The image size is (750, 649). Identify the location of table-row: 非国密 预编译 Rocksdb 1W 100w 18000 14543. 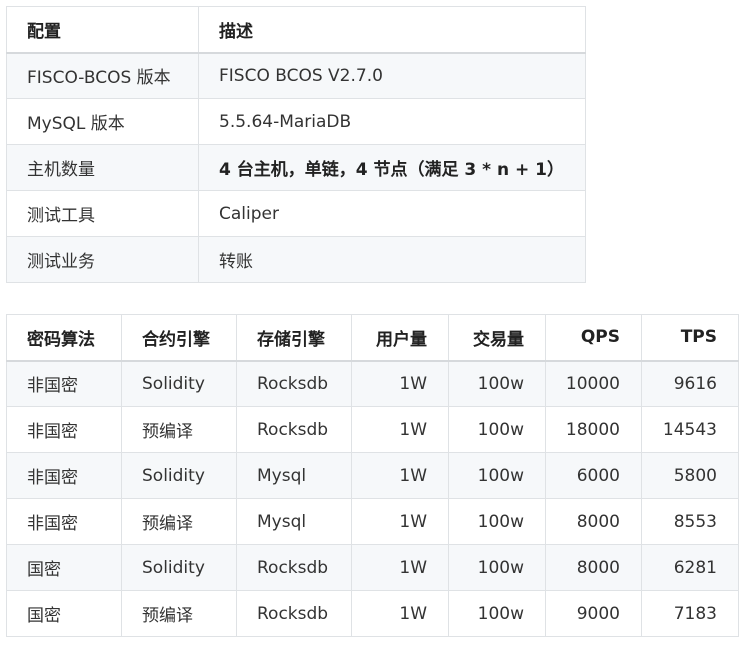
(372, 429).